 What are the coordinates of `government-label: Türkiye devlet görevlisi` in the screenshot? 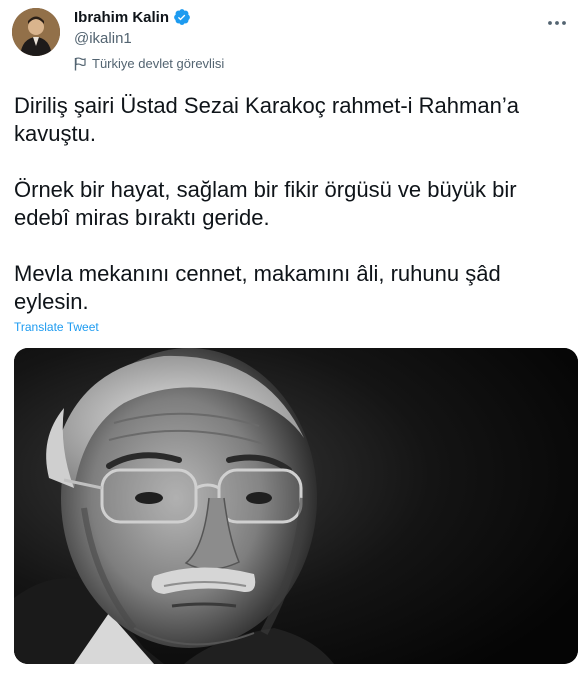 It's located at (149, 63).